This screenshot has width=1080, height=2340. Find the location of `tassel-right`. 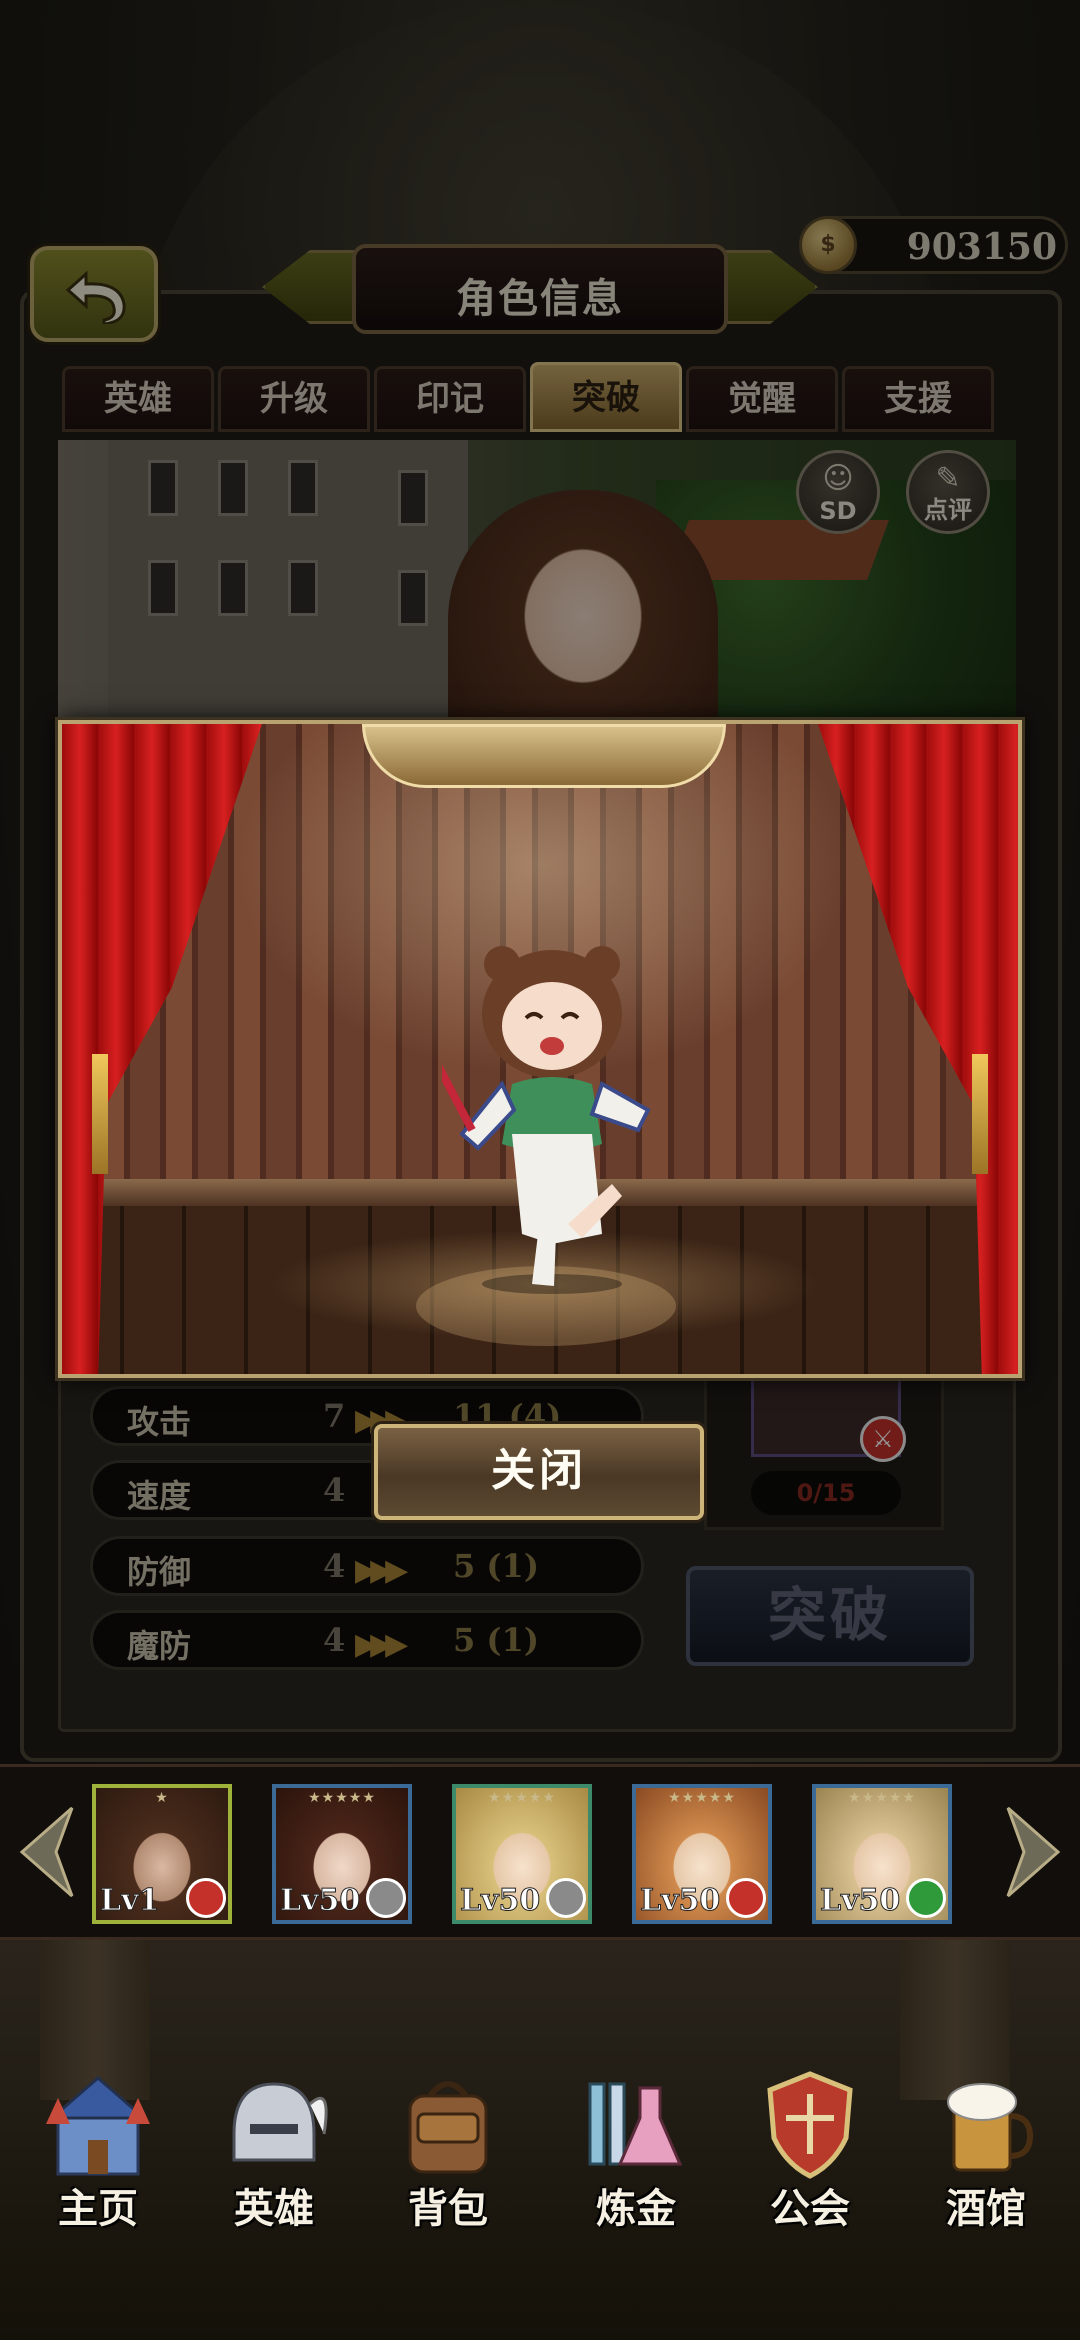

tassel-right is located at coordinates (980, 1114).